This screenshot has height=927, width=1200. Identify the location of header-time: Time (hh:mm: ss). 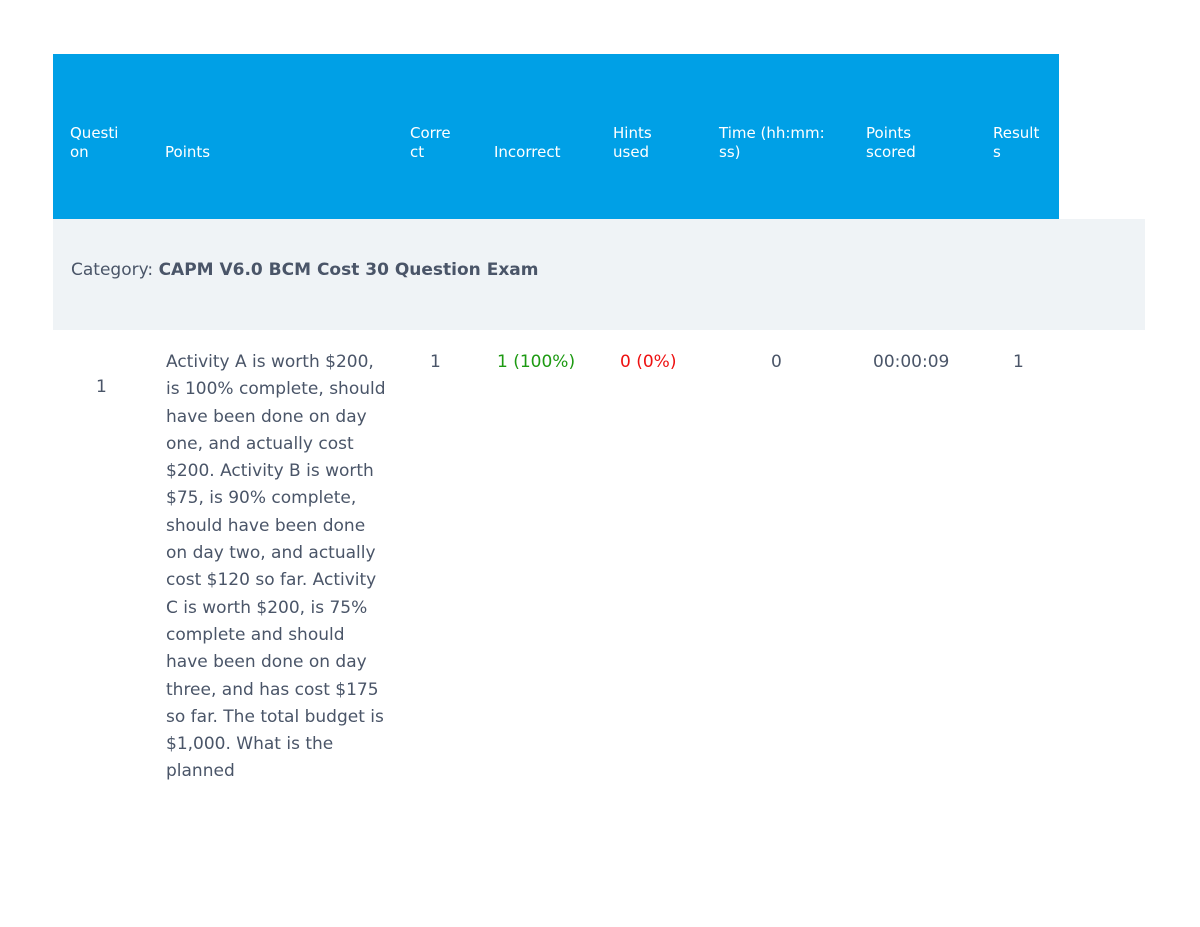
(772, 142).